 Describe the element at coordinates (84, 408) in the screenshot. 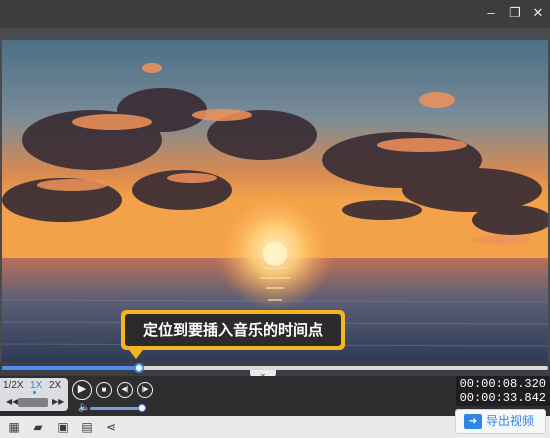

I see `volume-icon: 🔈` at that location.